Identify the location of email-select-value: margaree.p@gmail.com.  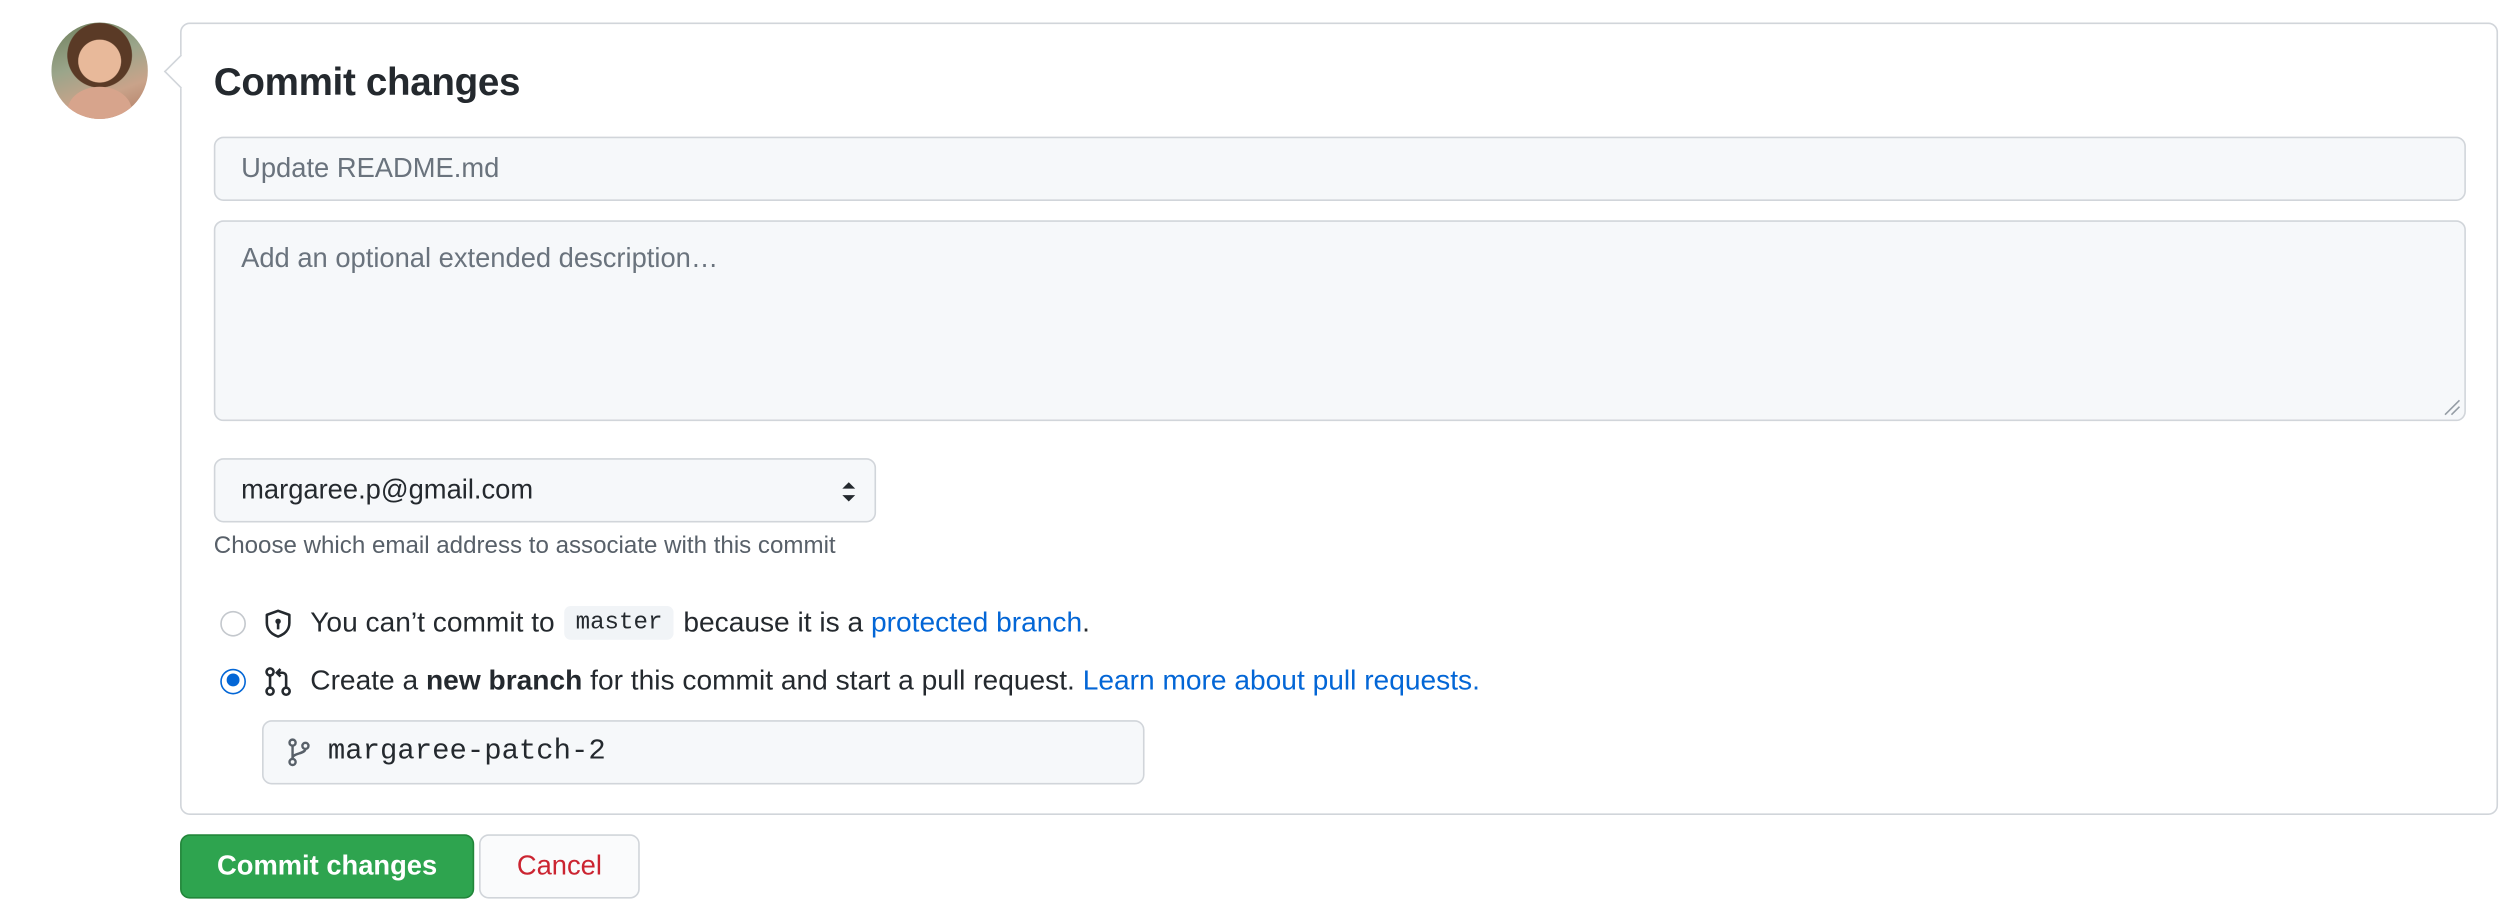
(387, 489).